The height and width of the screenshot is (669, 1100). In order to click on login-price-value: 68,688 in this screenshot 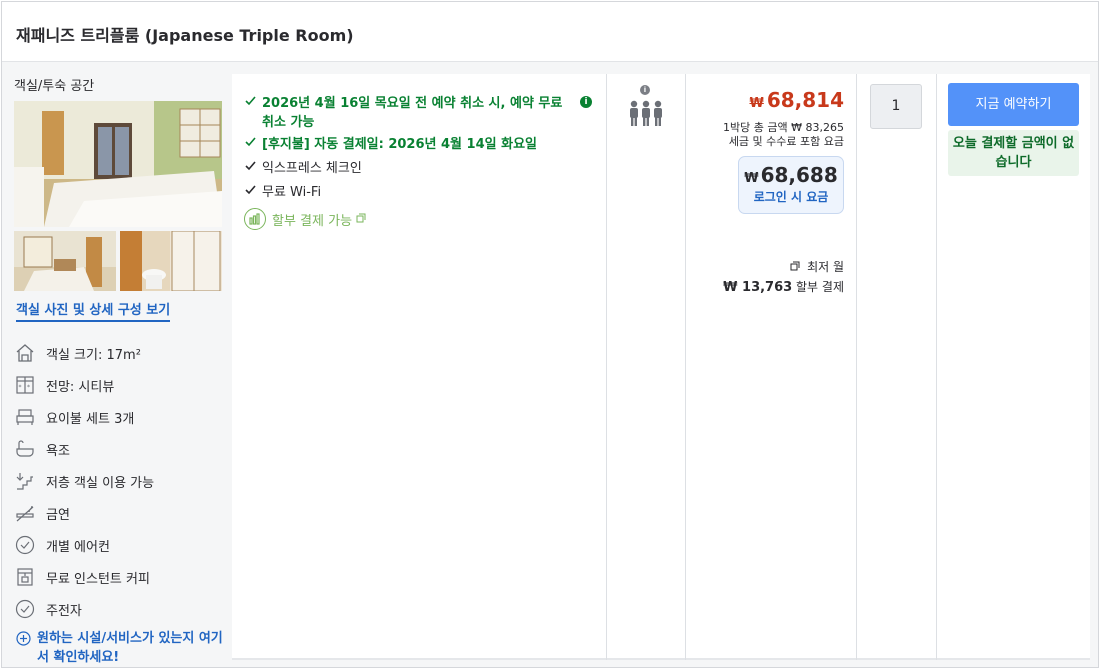, I will do `click(799, 175)`.